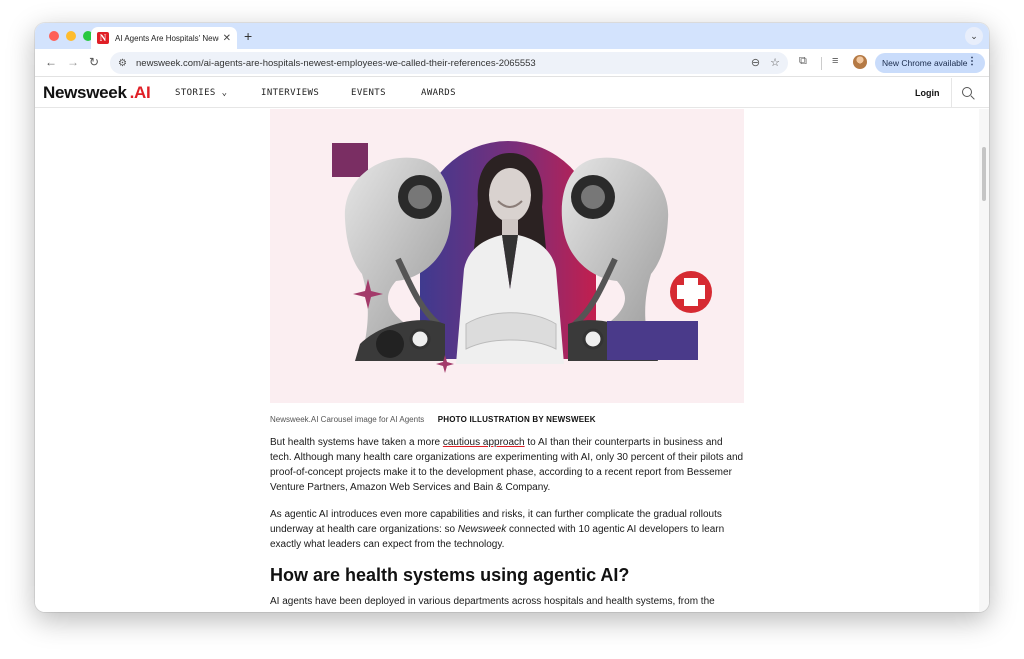 Image resolution: width=1024 pixels, height=659 pixels. I want to click on chrome-update-button: New Chrome available ⋮, so click(930, 63).